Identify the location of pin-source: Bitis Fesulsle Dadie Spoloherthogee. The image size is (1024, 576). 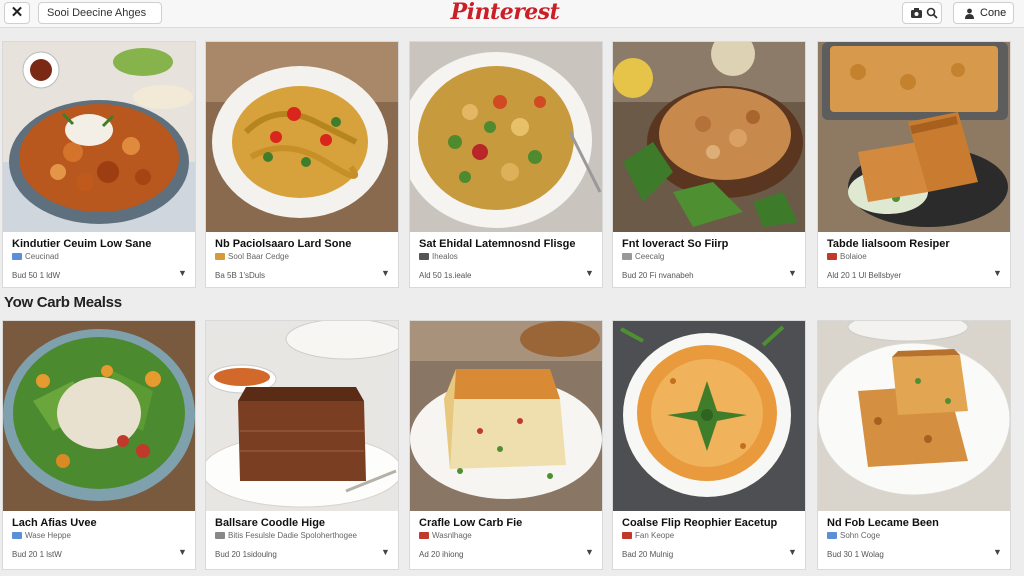
(304, 535).